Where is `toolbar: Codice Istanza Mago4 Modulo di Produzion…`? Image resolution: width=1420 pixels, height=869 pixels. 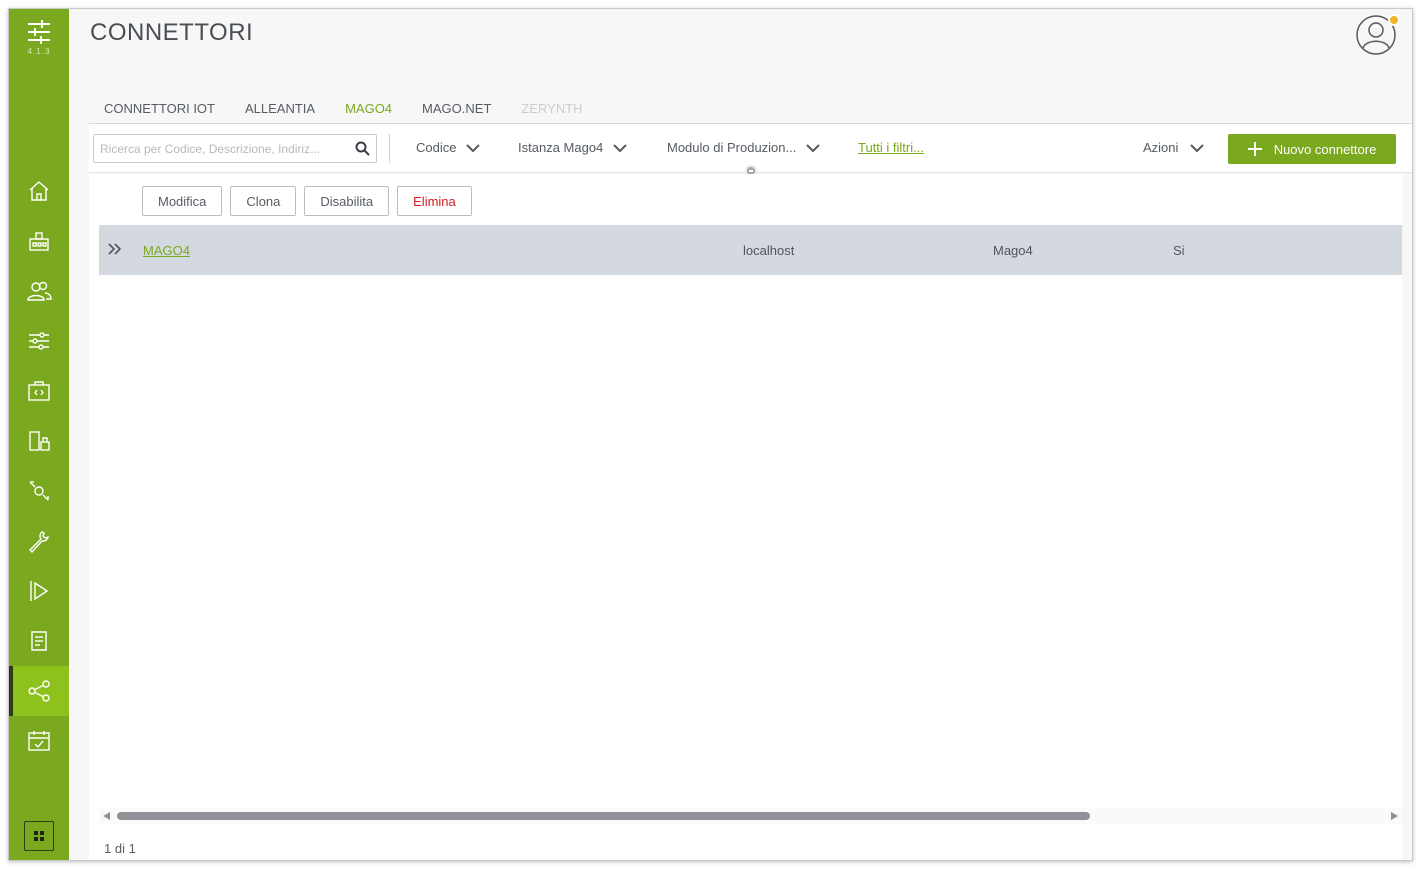
toolbar: Codice Istanza Mago4 Modulo di Produzion… is located at coordinates (750, 150).